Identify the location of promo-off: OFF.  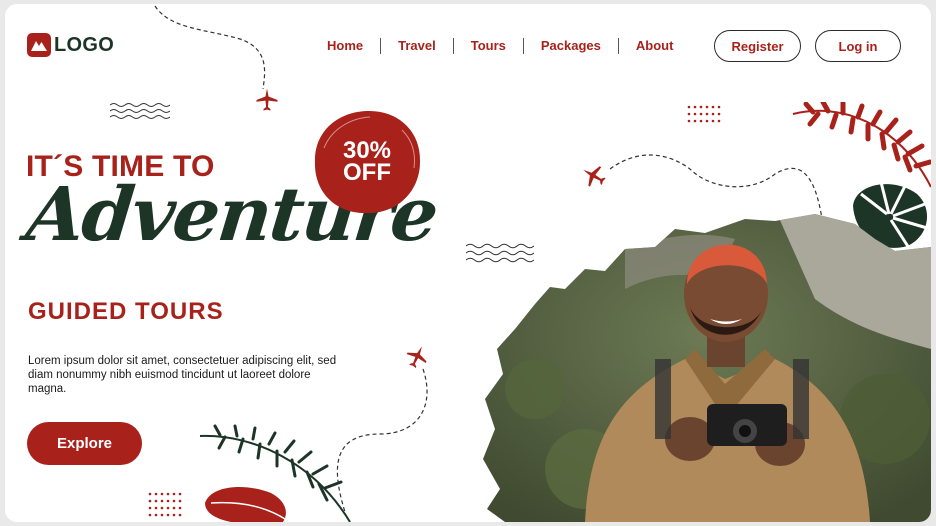
(367, 172).